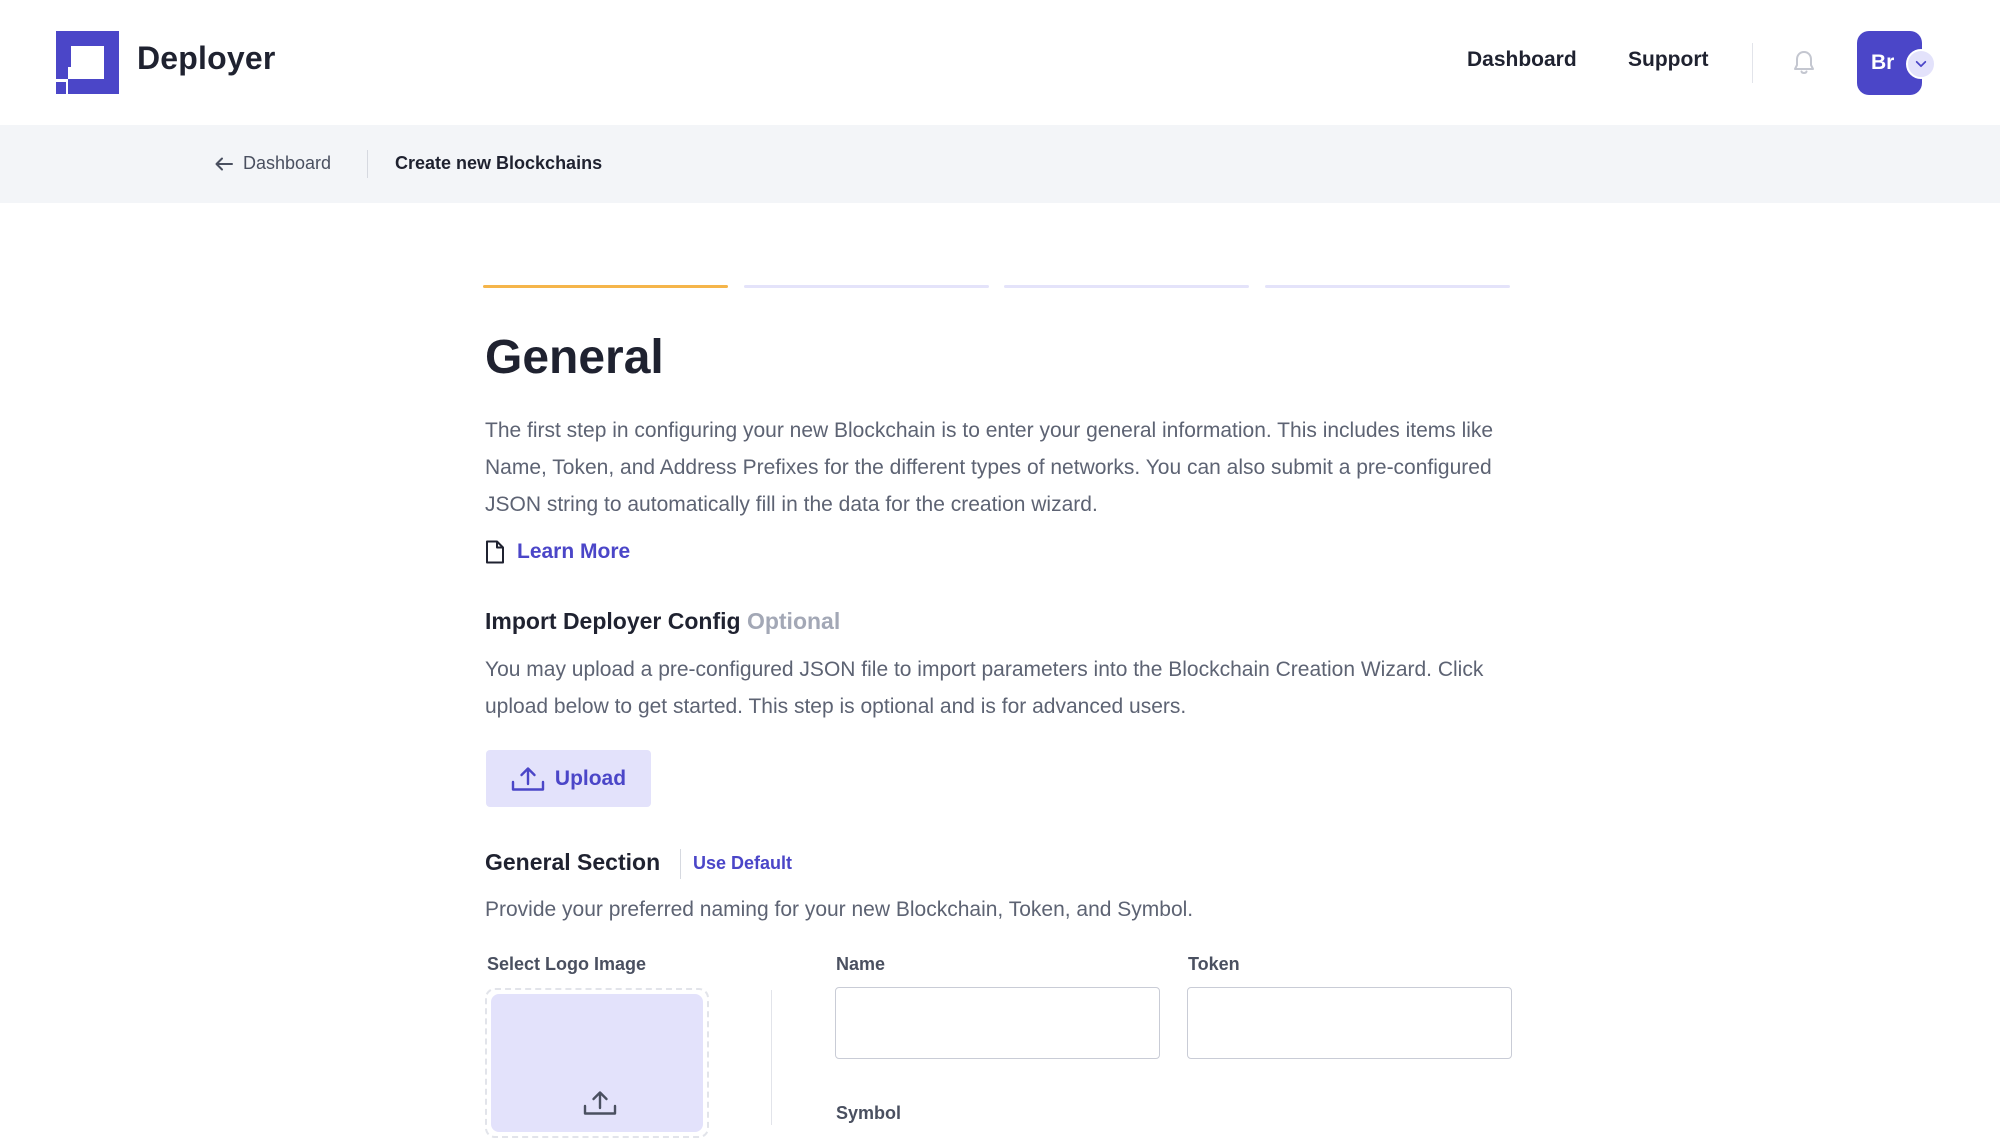  Describe the element at coordinates (573, 862) in the screenshot. I see `general-section-title: General Section` at that location.